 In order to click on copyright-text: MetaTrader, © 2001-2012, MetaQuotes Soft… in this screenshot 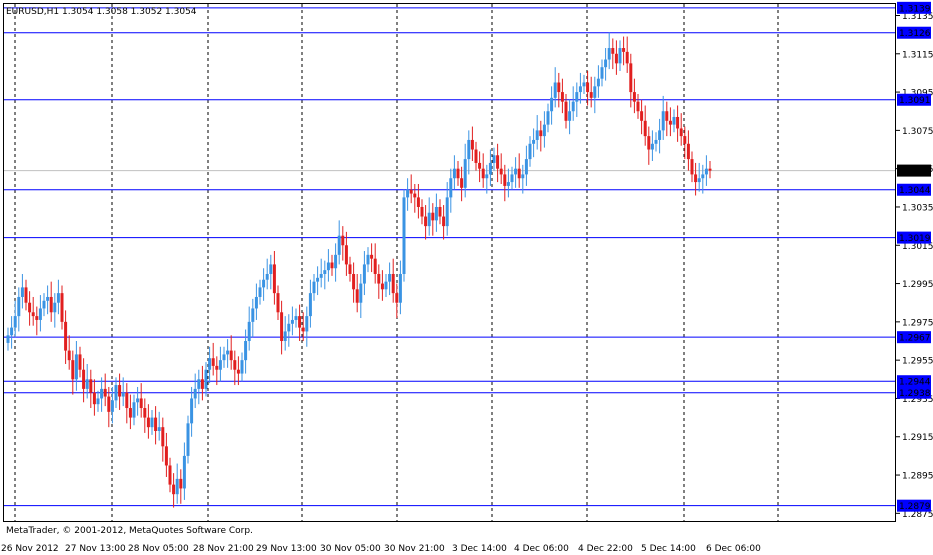, I will do `click(129, 531)`.